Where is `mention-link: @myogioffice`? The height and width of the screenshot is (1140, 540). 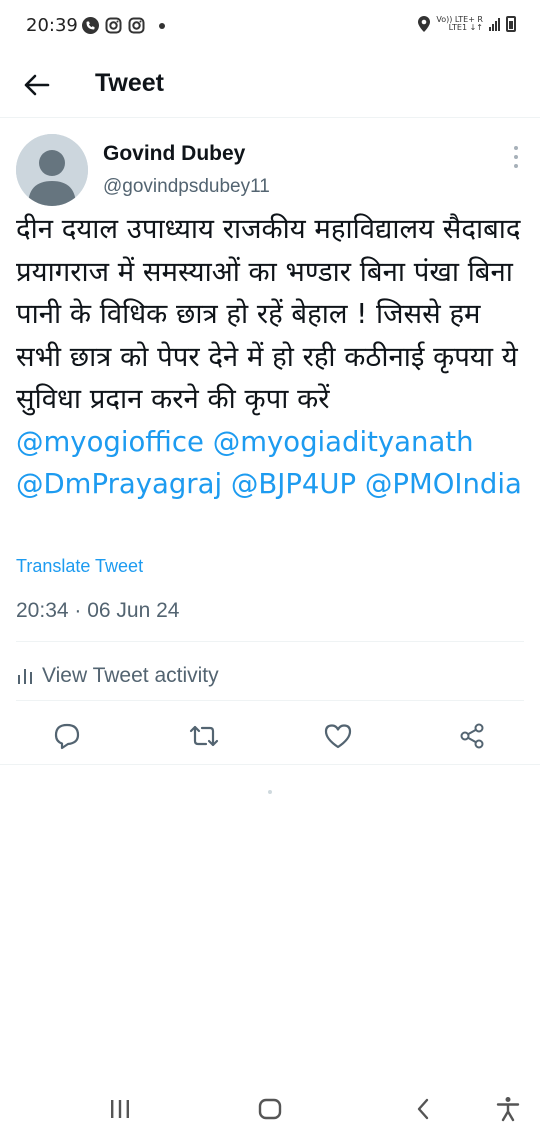
mention-link: @myogioffice is located at coordinates (110, 442).